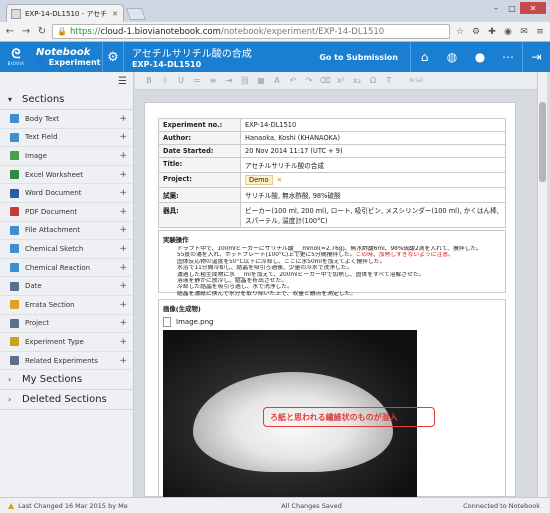  I want to click on subscript-icon: x₂, so click(357, 80).